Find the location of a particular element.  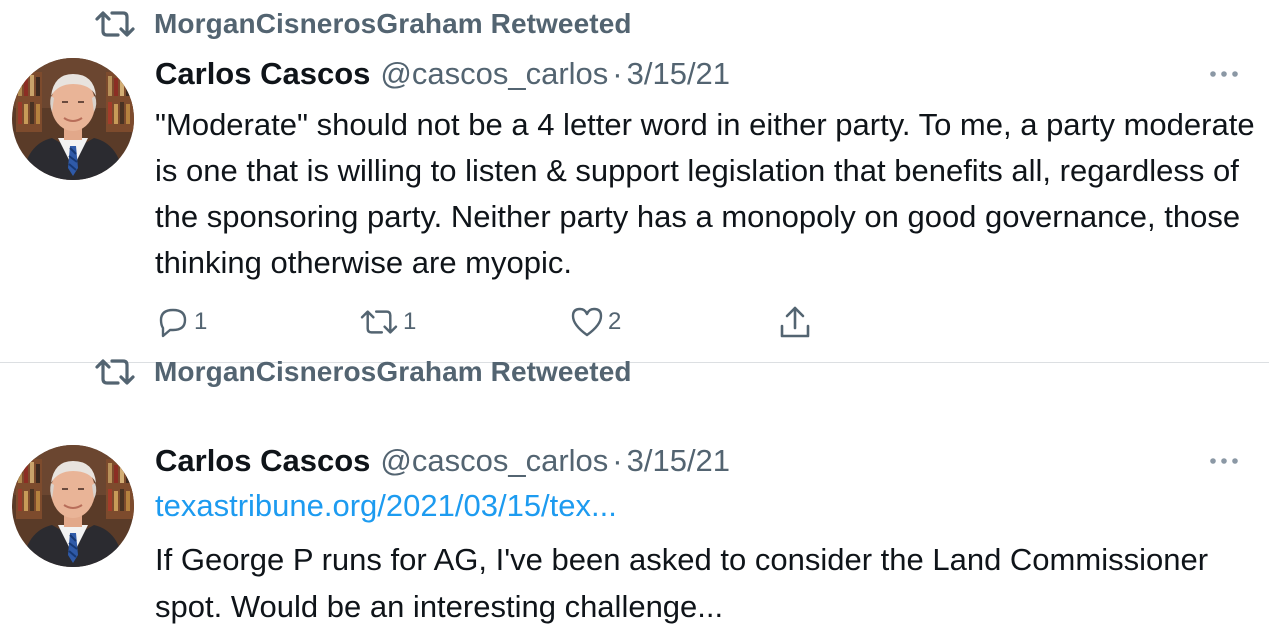

heart-icon is located at coordinates (587, 322).